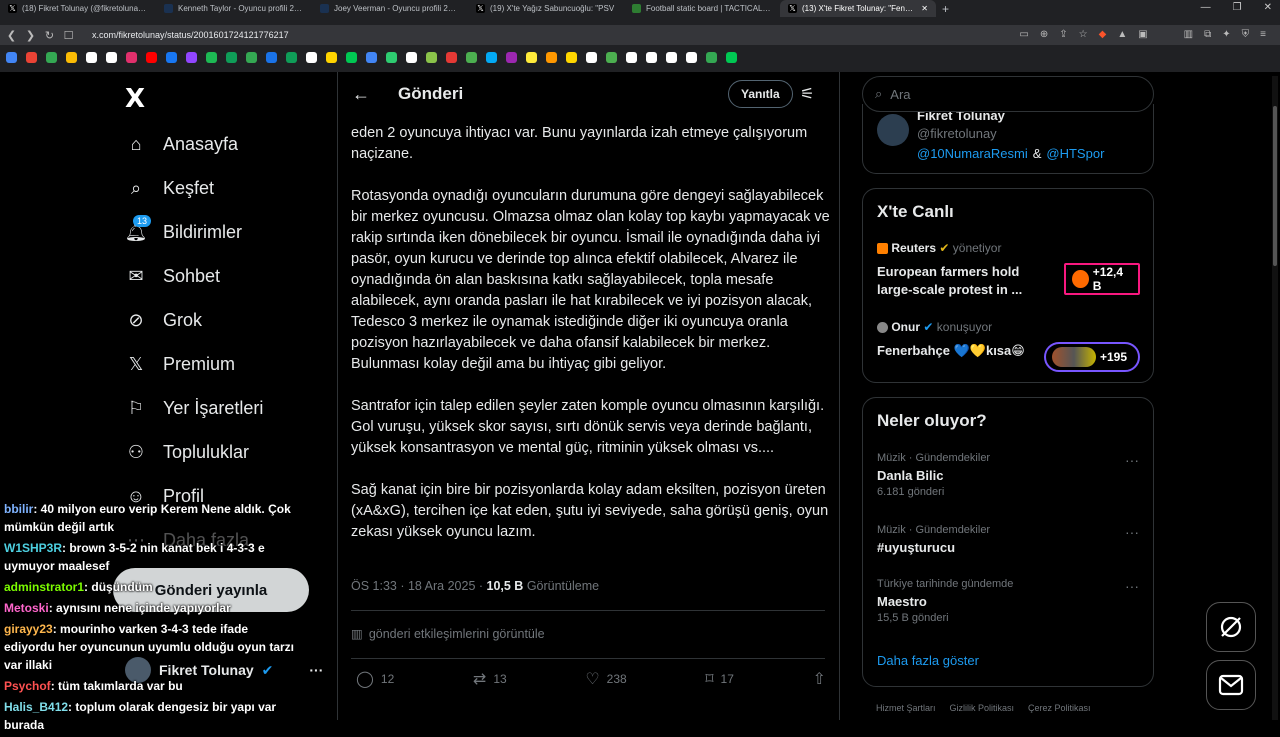 The height and width of the screenshot is (737, 1280). What do you see at coordinates (1268, 7) in the screenshot?
I see `close-icon: ✕` at bounding box center [1268, 7].